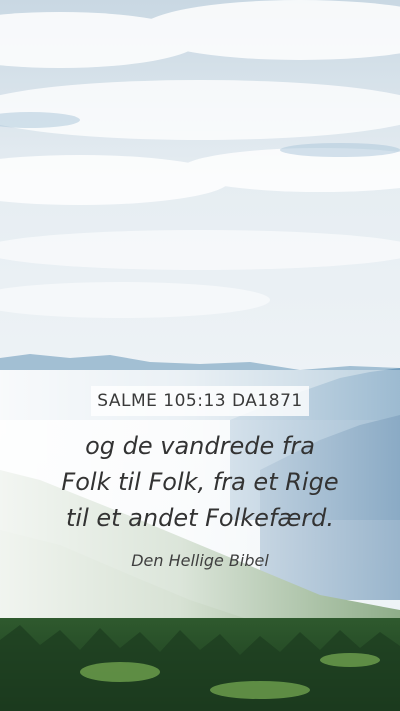  I want to click on verse-reference: SALME 105:13 DA1871, so click(200, 401).